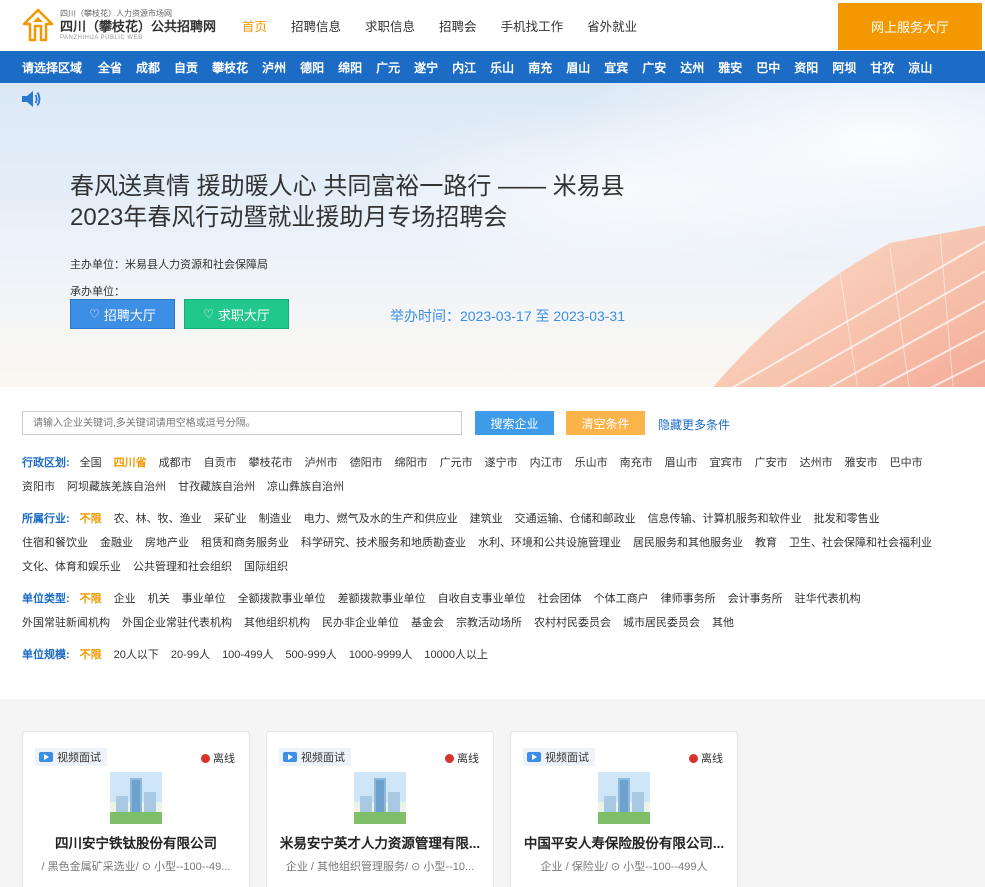 This screenshot has height=887, width=985. What do you see at coordinates (254, 25) in the screenshot?
I see `nav-home: 首页` at bounding box center [254, 25].